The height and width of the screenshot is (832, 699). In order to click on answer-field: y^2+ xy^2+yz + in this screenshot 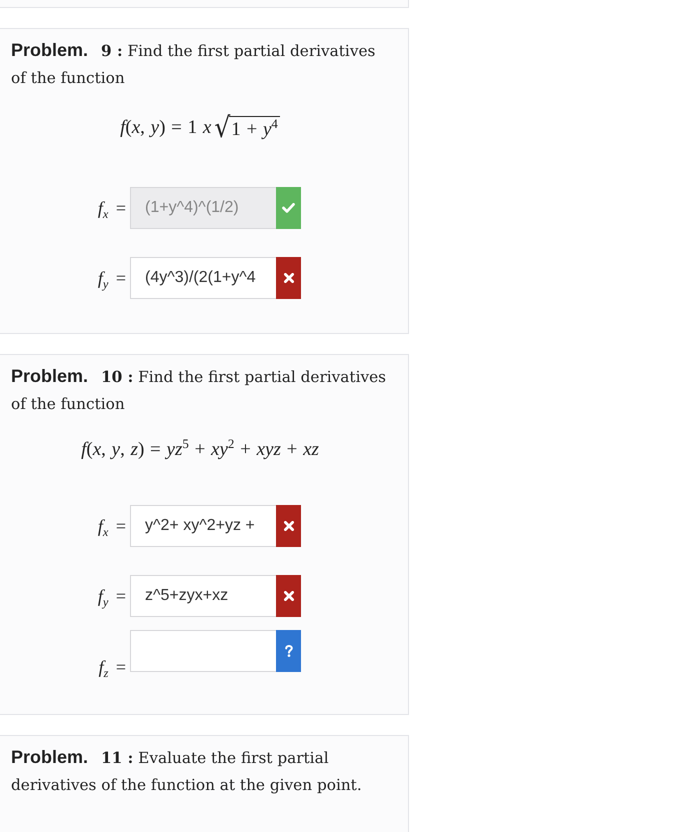, I will do `click(203, 526)`.